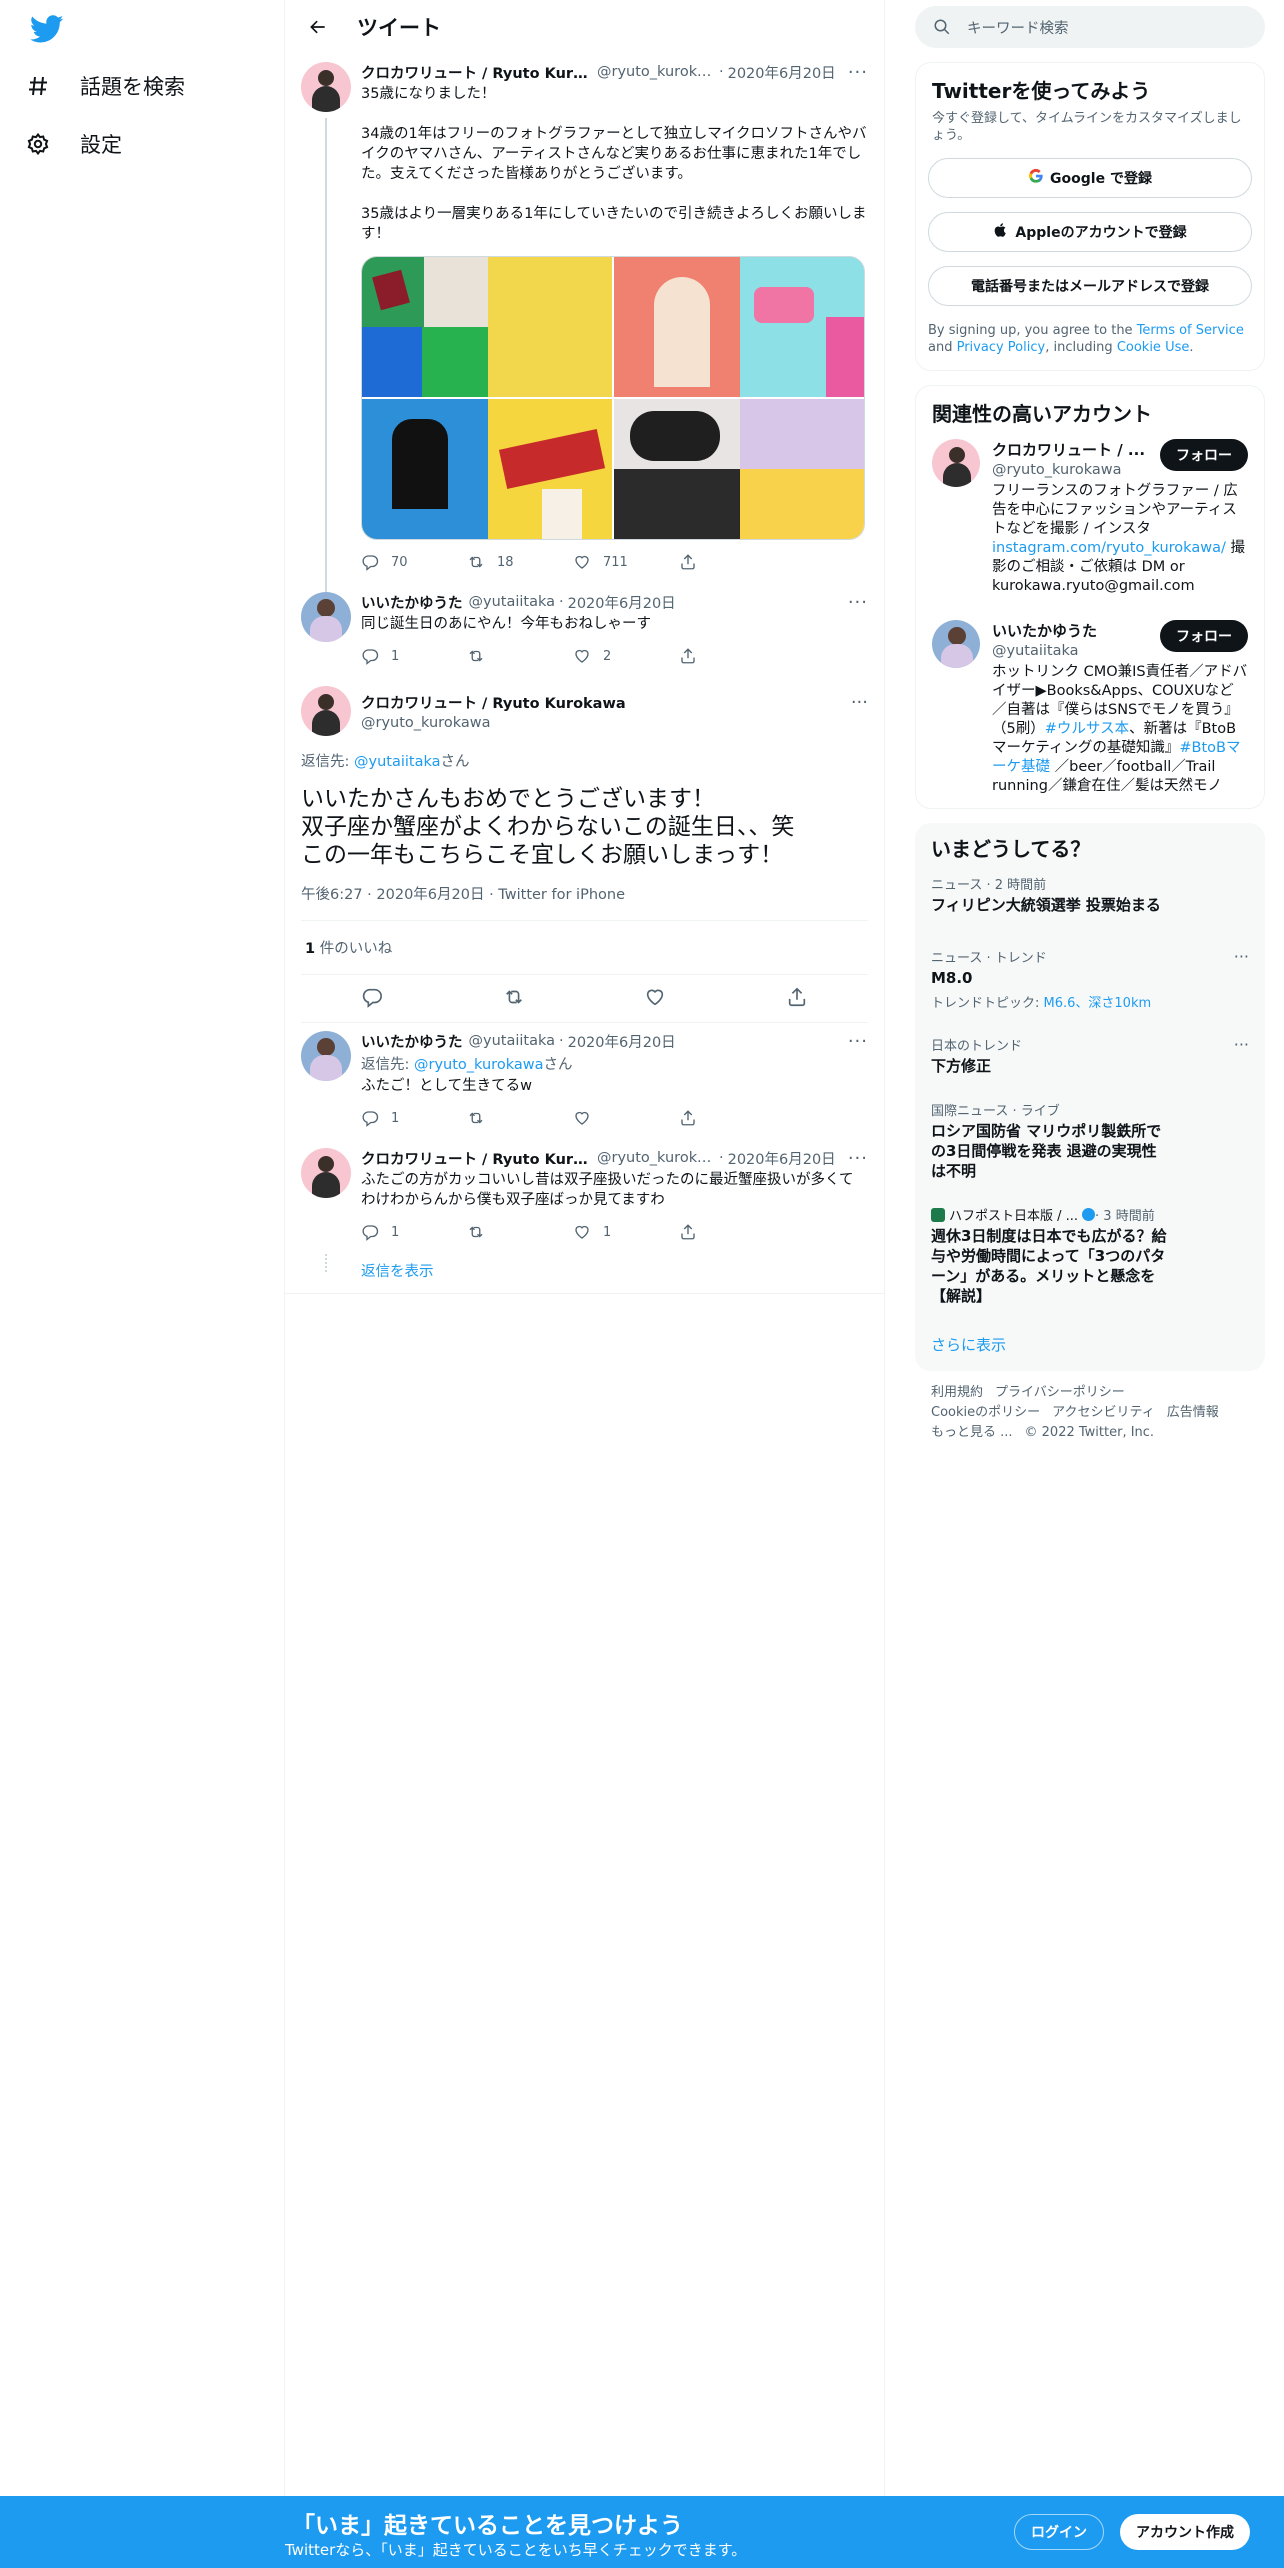  What do you see at coordinates (105, 86) in the screenshot?
I see `nav-explore: 話題を検索` at bounding box center [105, 86].